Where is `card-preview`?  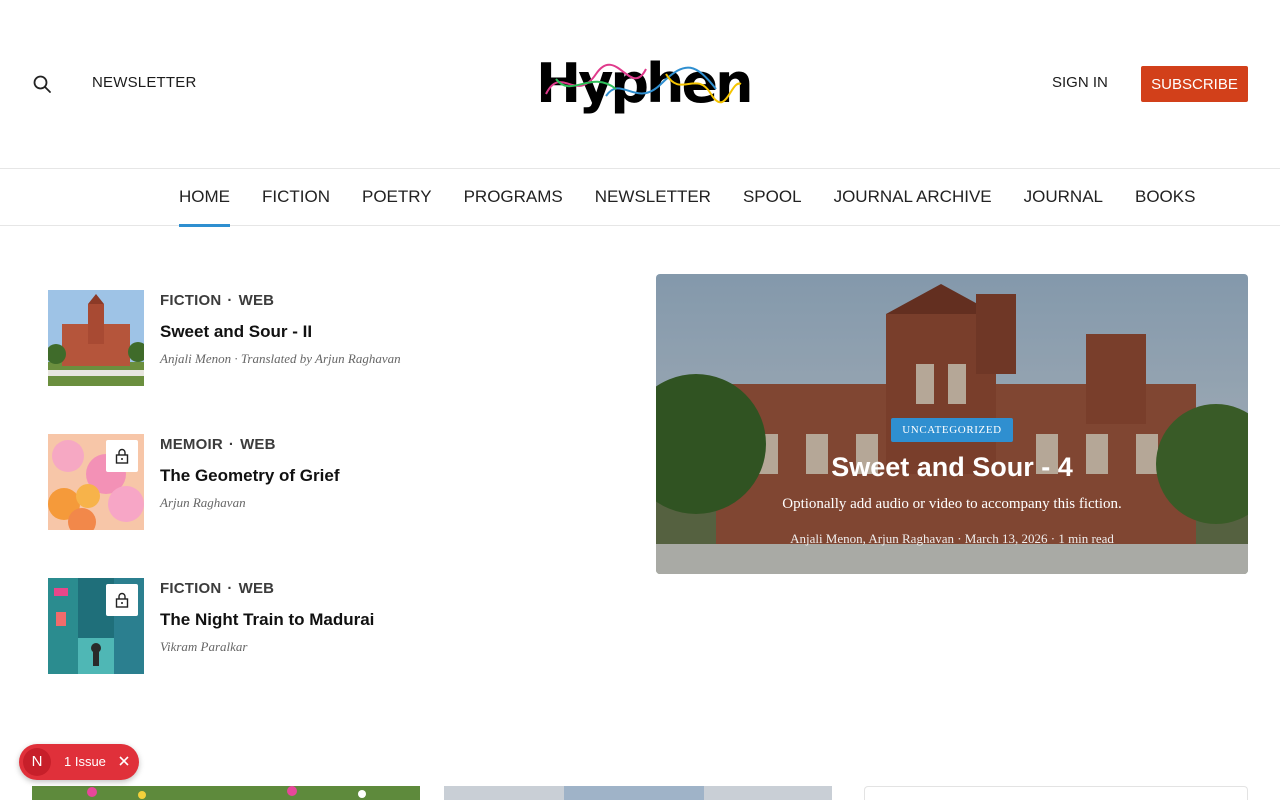 card-preview is located at coordinates (1056, 793).